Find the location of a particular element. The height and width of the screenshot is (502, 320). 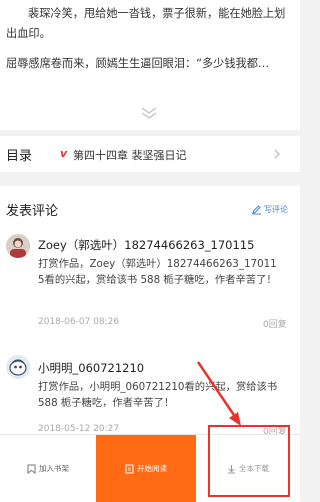

comment-username: Zoey（郭选叶）18274466263_170115 is located at coordinates (146, 245).